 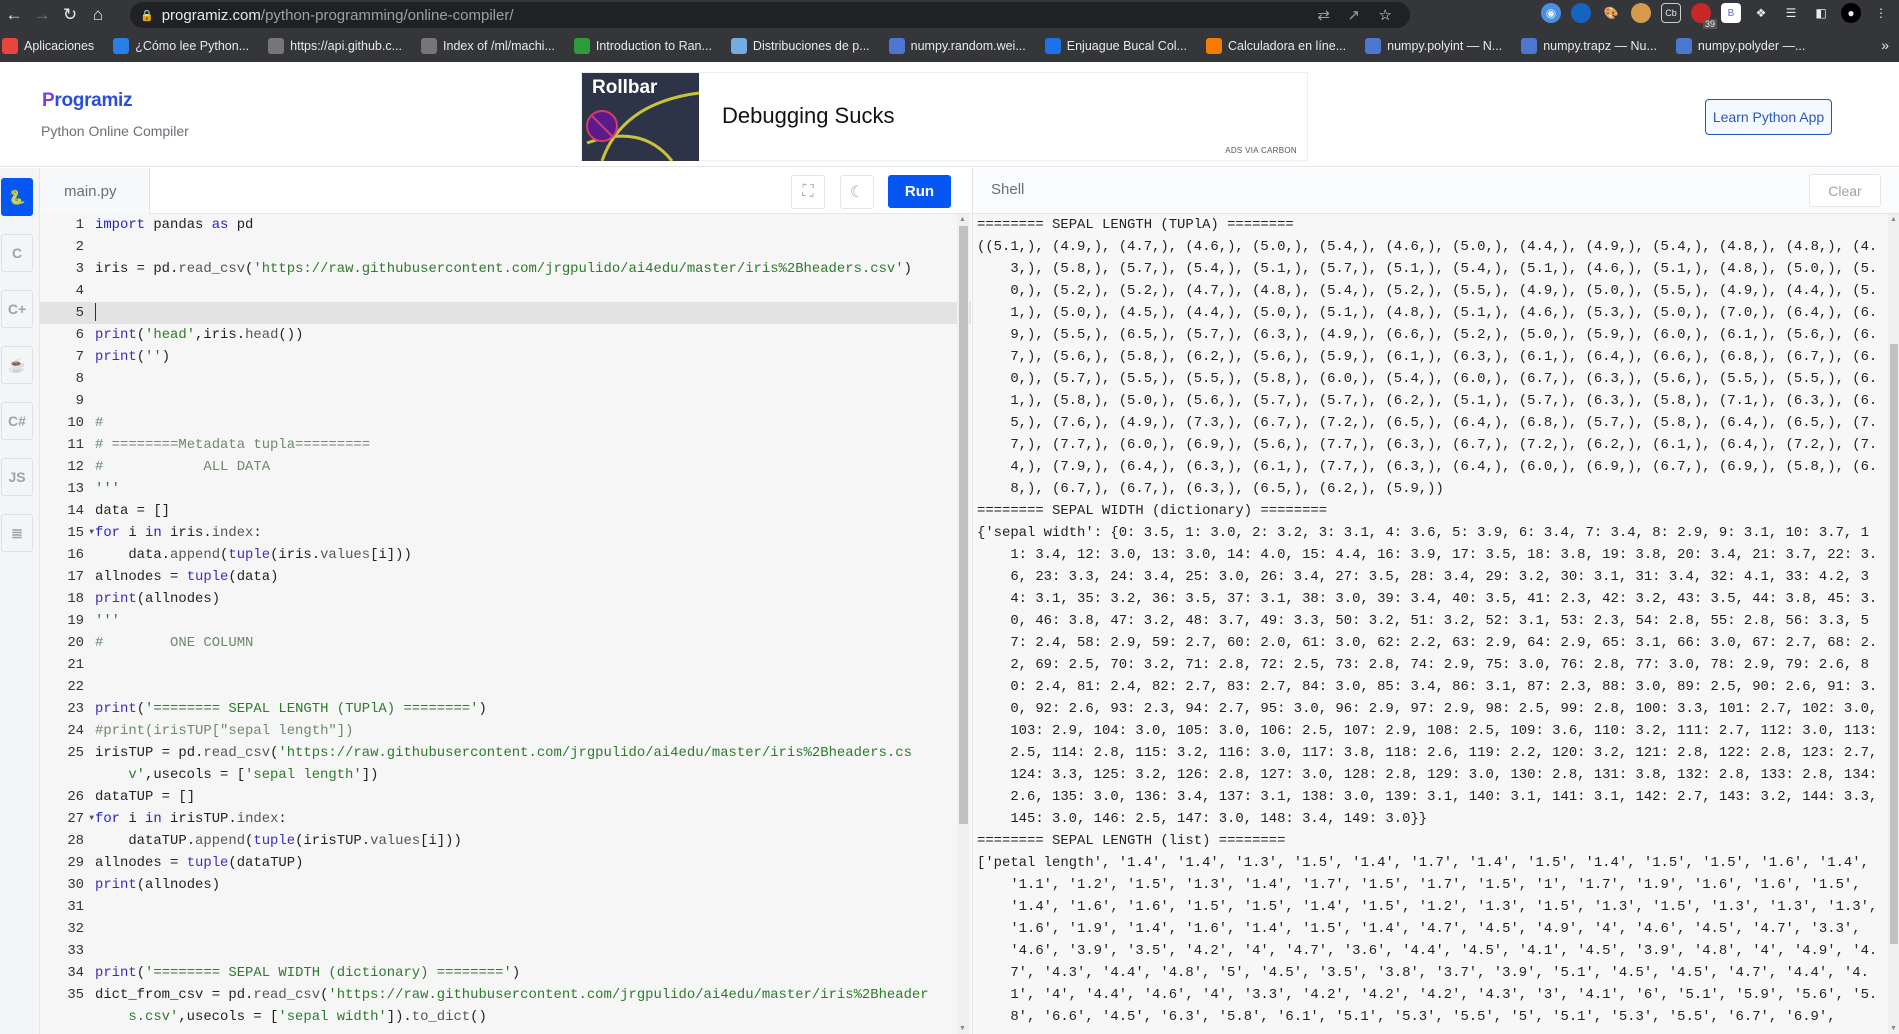 I want to click on home-icon: ⌂, so click(x=98, y=15).